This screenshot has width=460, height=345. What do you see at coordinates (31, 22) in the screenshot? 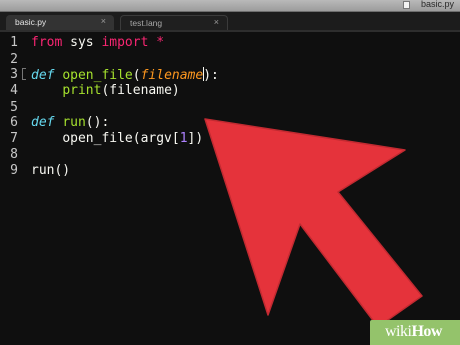
I see `tab-label: basic.py` at bounding box center [31, 22].